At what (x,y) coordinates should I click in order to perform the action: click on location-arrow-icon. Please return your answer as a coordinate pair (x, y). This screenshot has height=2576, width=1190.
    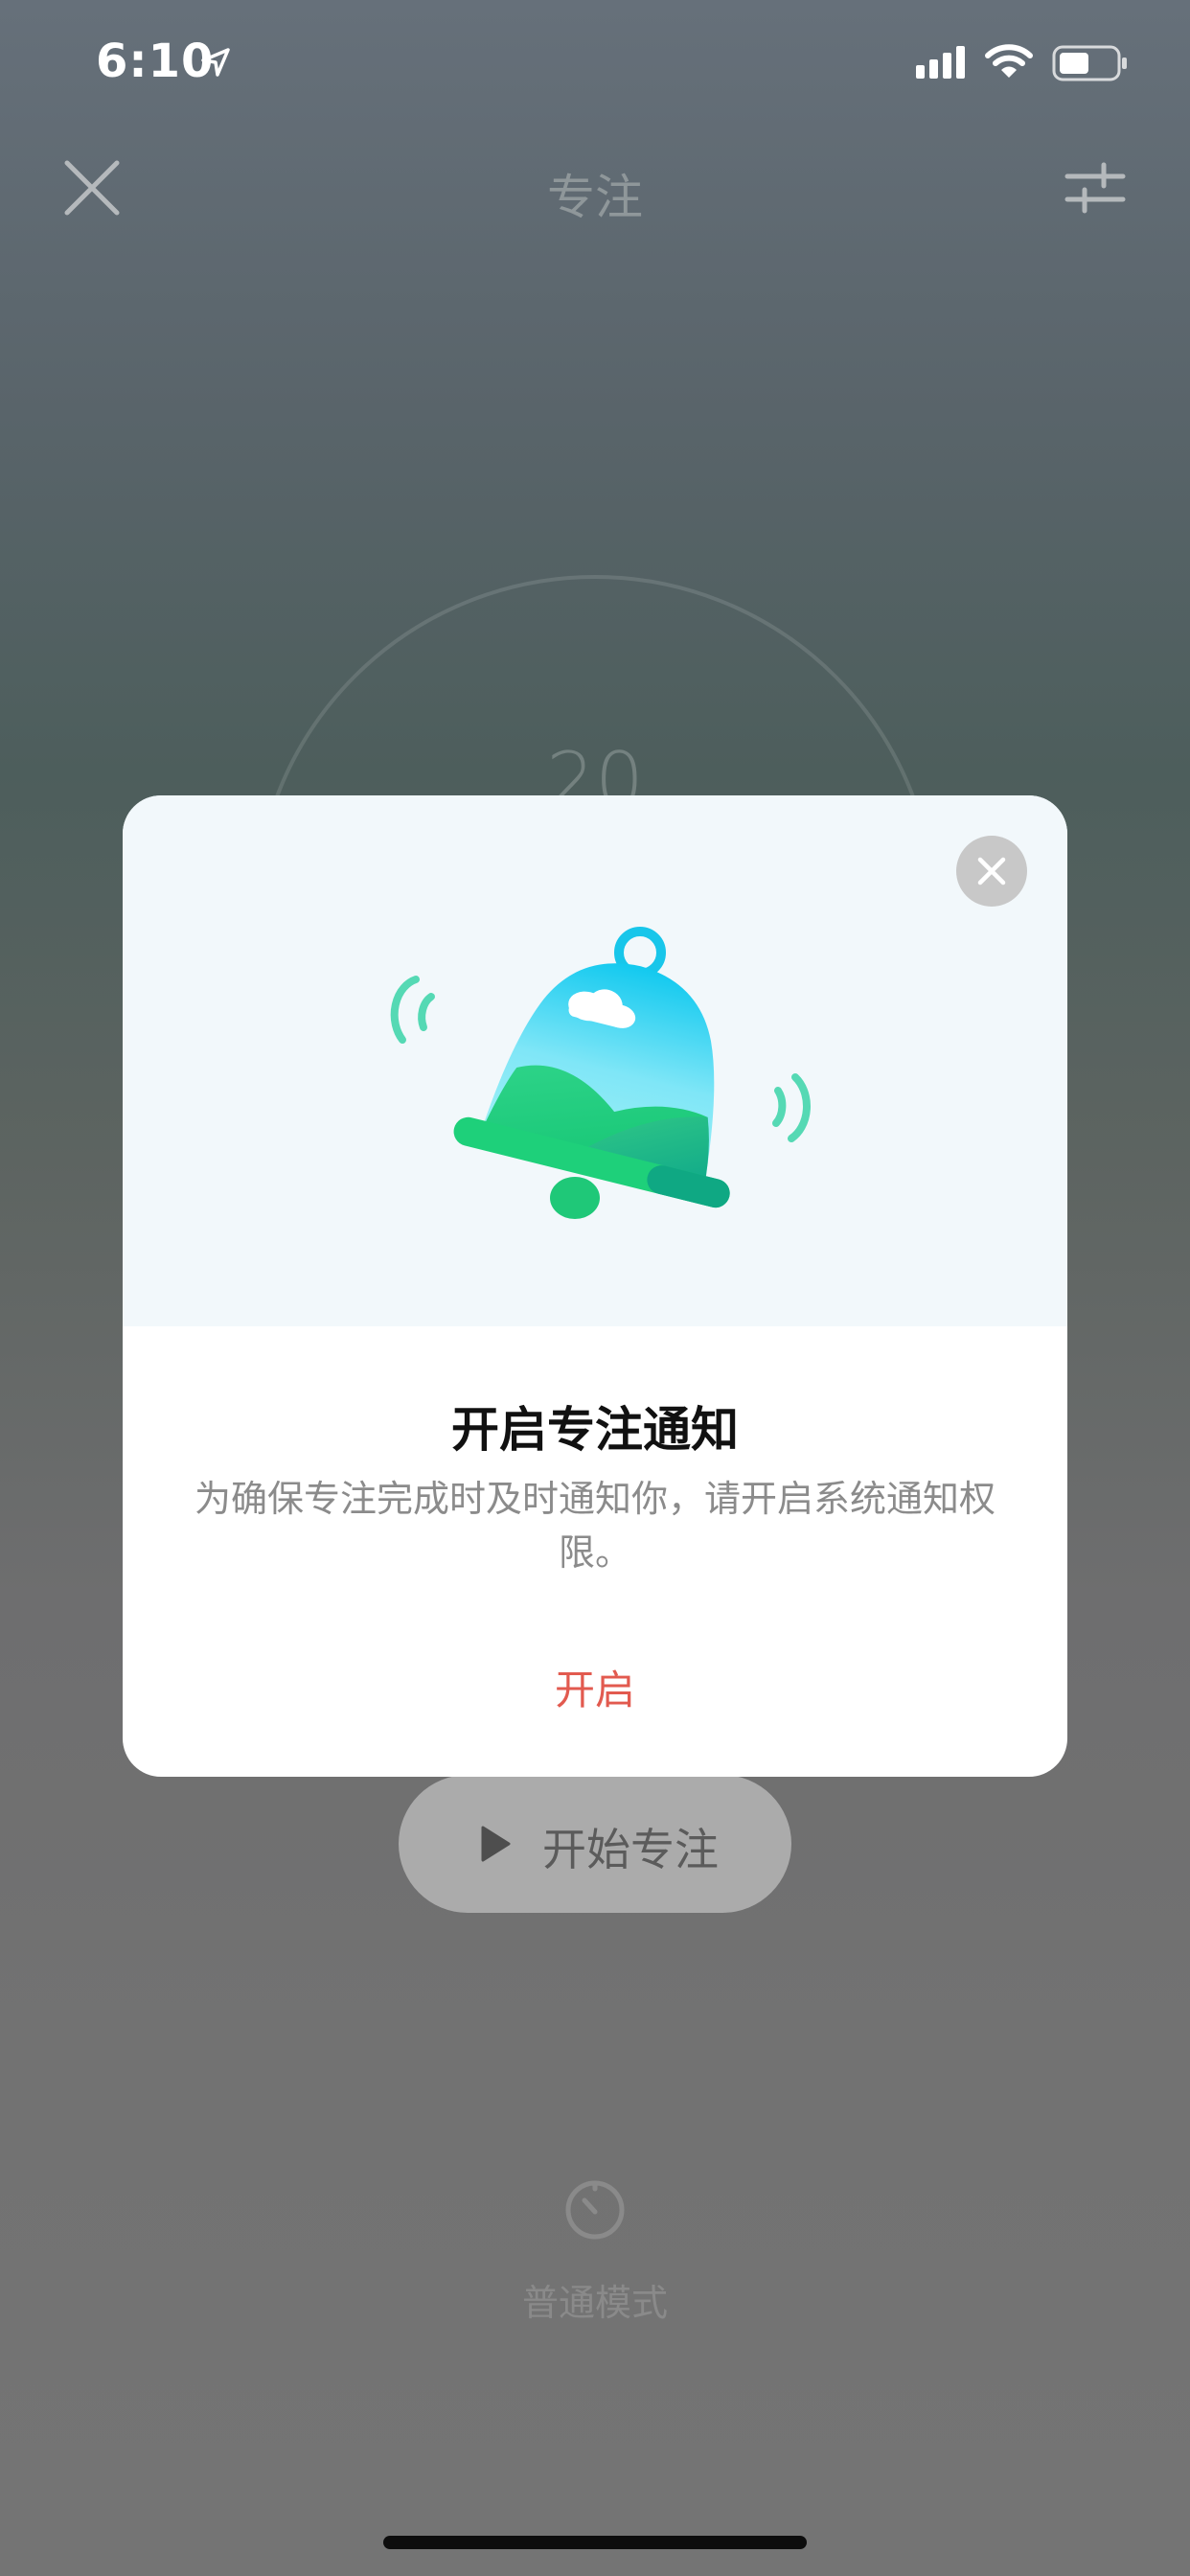
    Looking at the image, I should click on (216, 63).